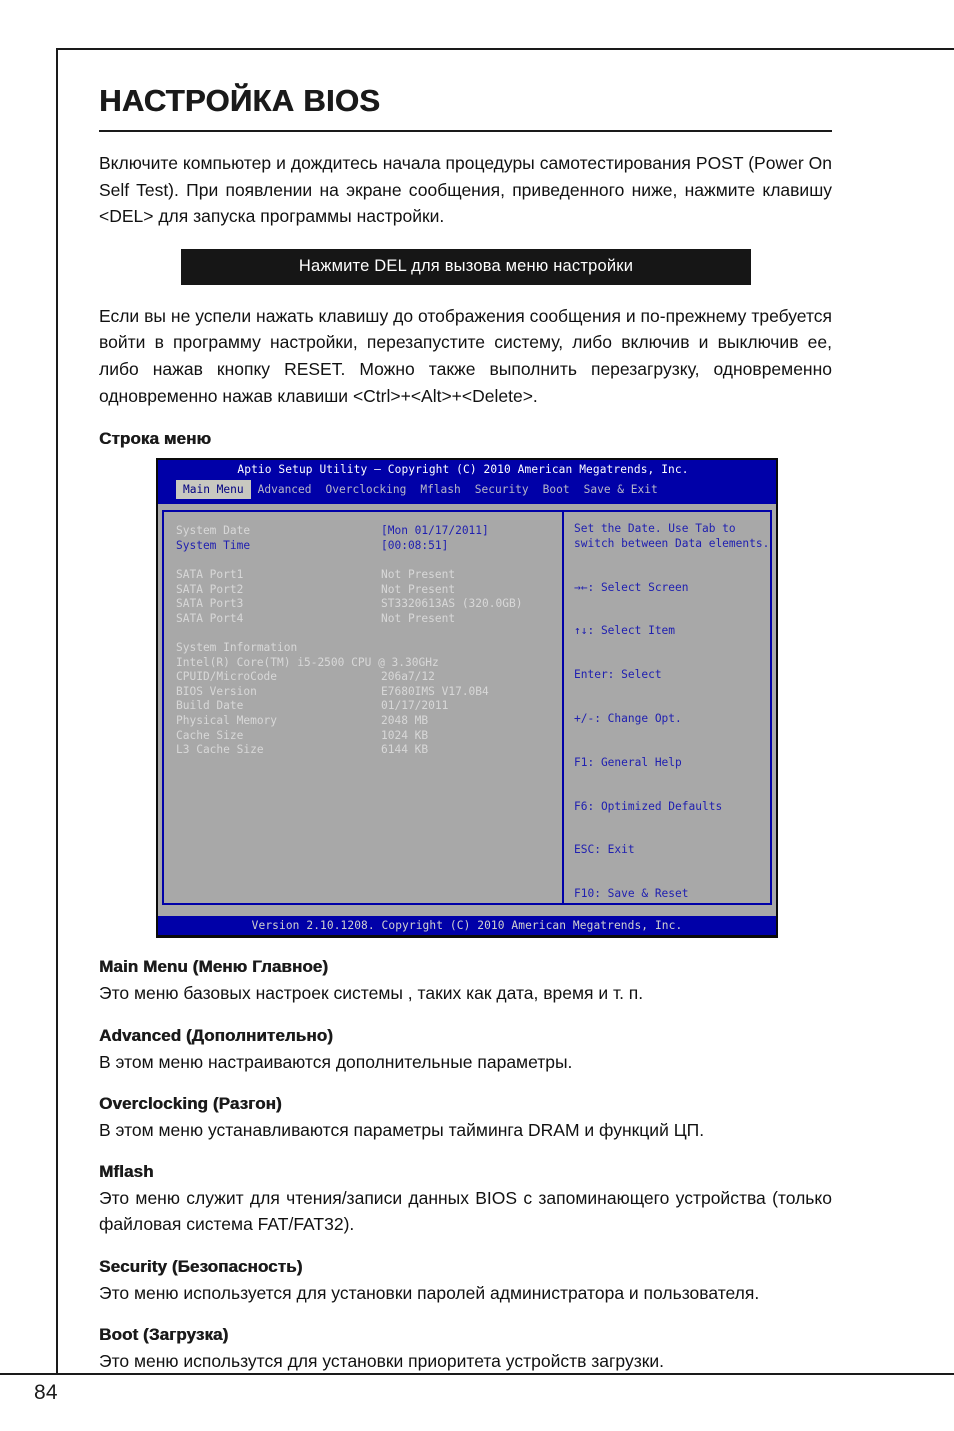 This screenshot has height=1431, width=954. I want to click on bios-label-sata-port1: SATA Port1, so click(210, 575).